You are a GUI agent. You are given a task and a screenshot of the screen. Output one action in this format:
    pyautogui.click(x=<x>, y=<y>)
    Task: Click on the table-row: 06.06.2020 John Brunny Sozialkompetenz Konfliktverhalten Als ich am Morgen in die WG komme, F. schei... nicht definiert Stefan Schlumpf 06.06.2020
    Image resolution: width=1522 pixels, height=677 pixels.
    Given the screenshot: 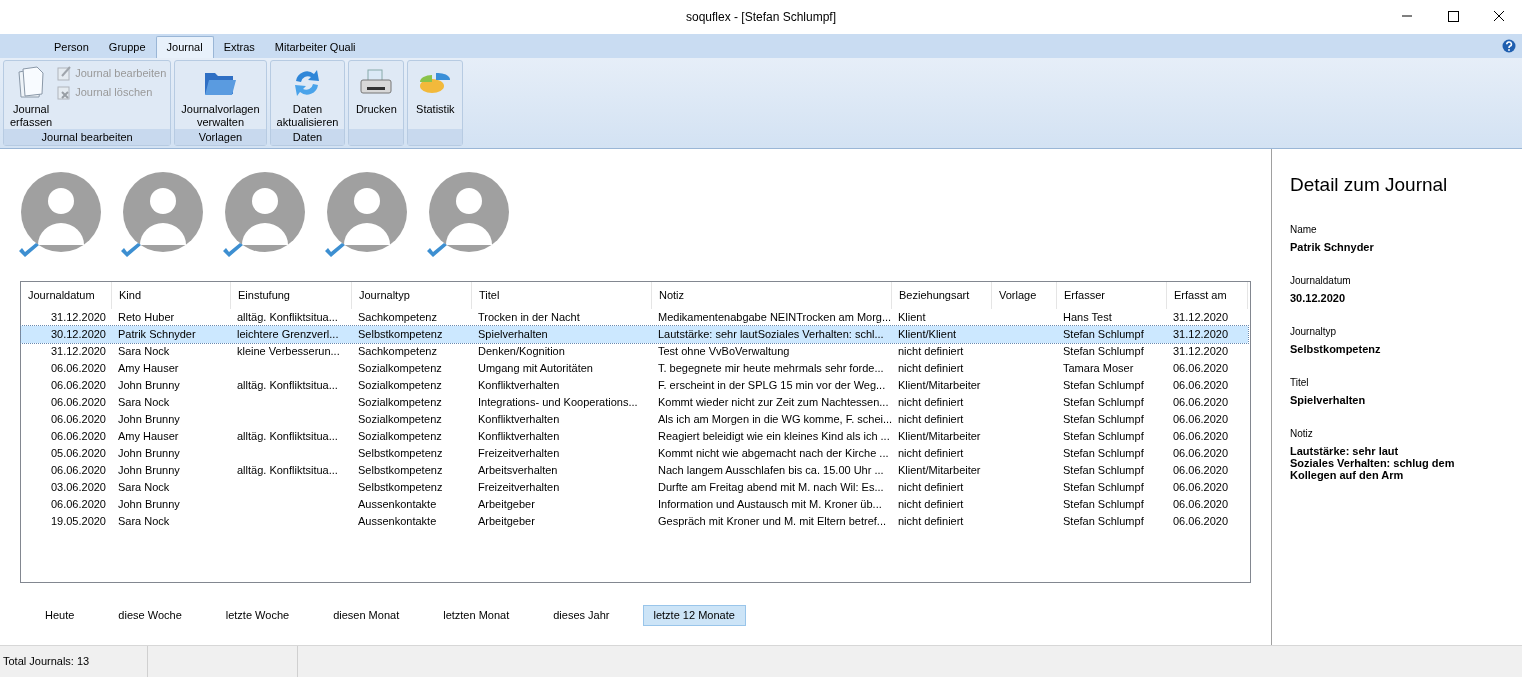 What is the action you would take?
    pyautogui.click(x=634, y=419)
    